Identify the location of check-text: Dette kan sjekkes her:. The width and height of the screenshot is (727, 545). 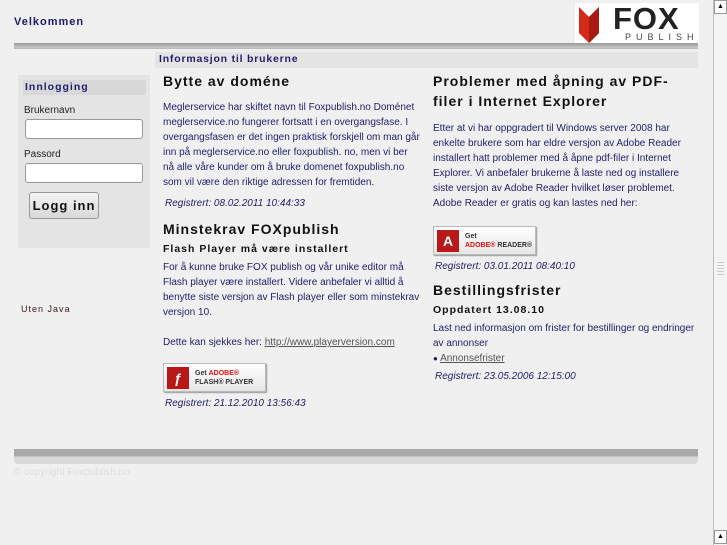
(214, 342).